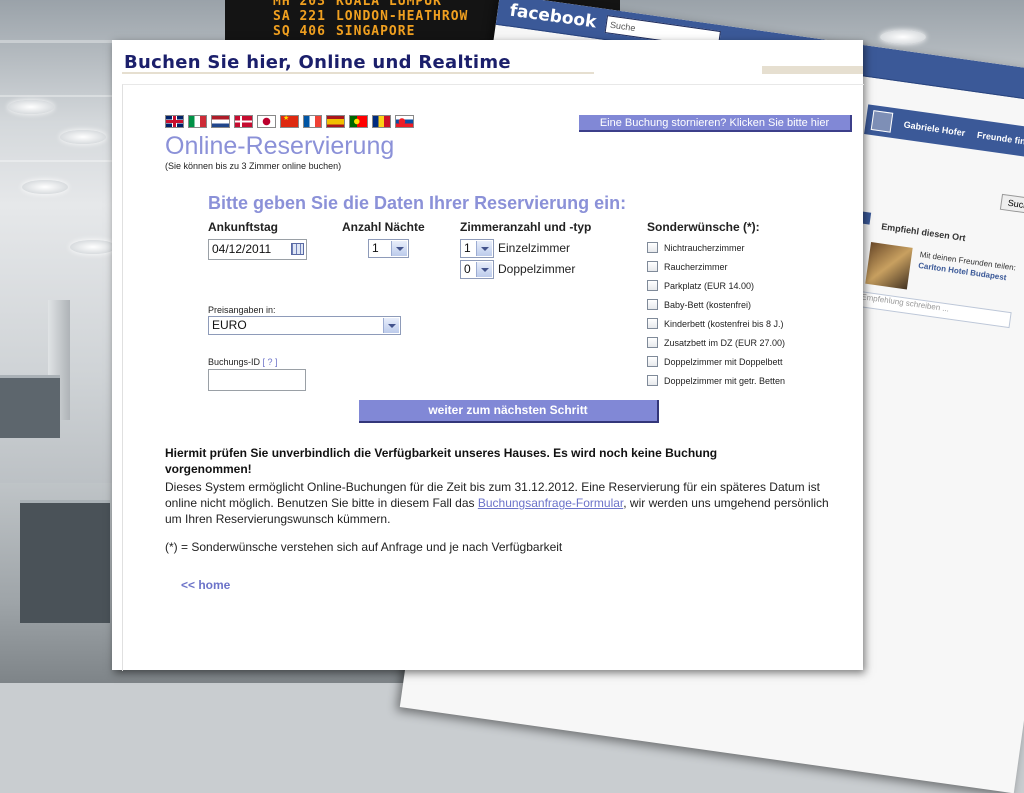  I want to click on dk-flag-icon, so click(243, 121).